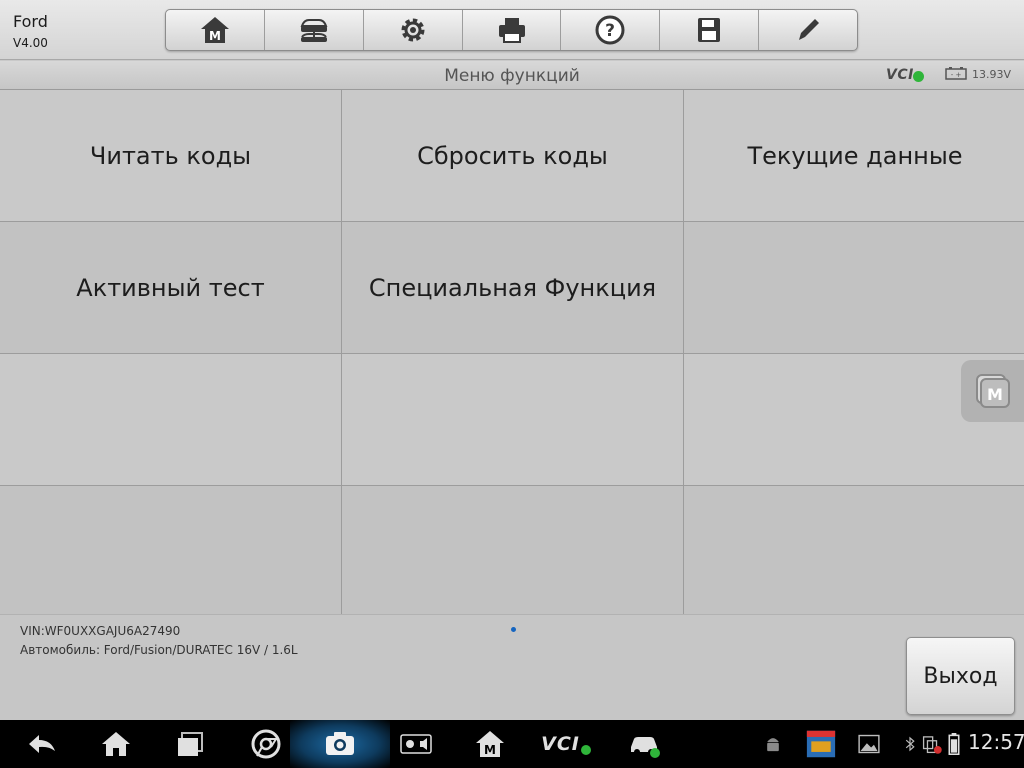 This screenshot has width=1024, height=768. I want to click on settings-button, so click(413, 30).